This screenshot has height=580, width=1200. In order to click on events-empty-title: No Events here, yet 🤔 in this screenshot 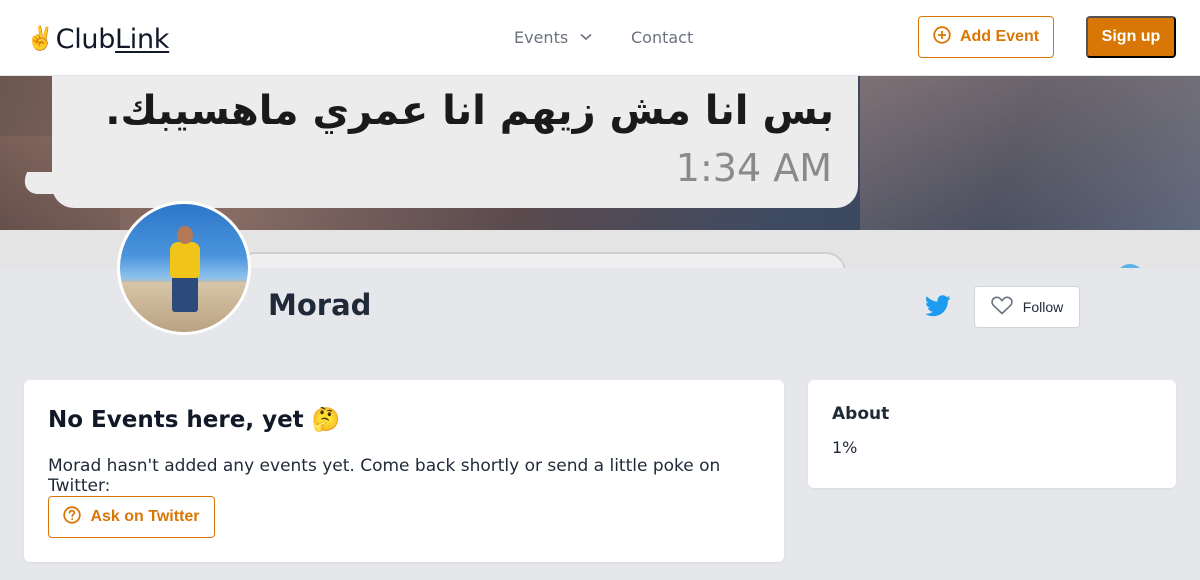, I will do `click(194, 420)`.